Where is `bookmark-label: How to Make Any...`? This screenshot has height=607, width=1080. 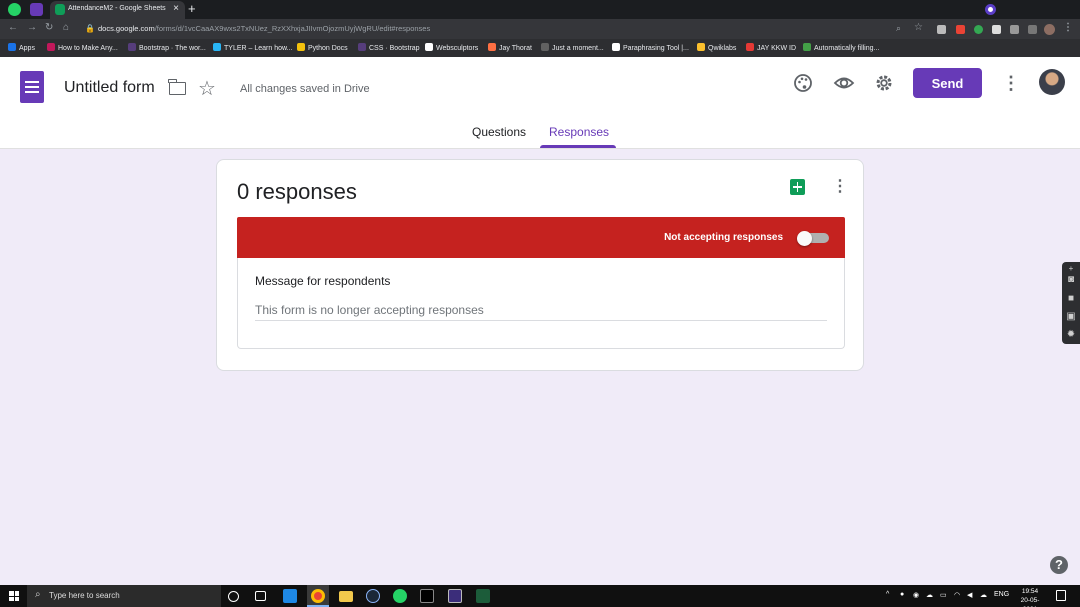
bookmark-label: How to Make Any... is located at coordinates (88, 48).